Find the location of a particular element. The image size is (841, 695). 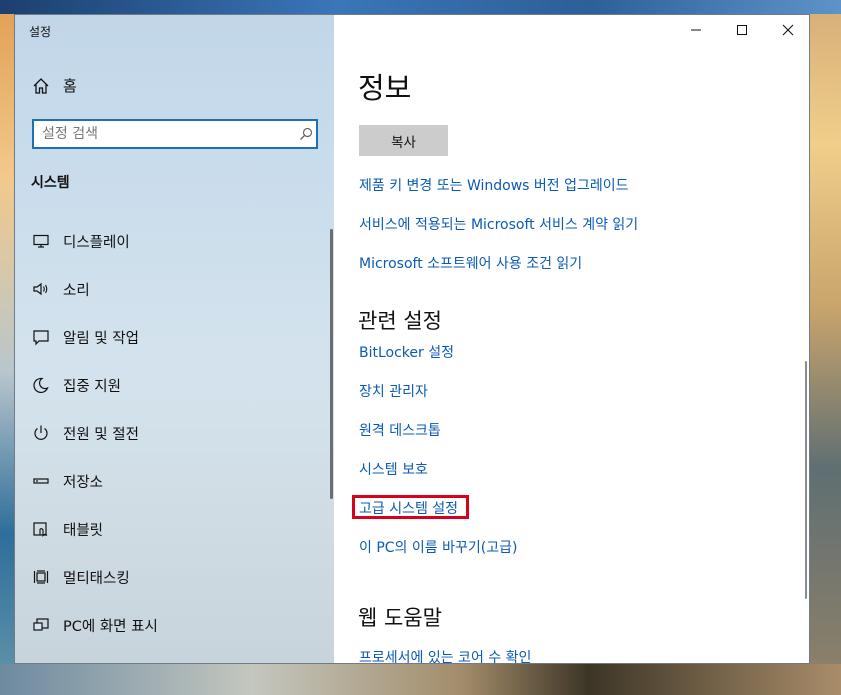

close-icon is located at coordinates (788, 30).